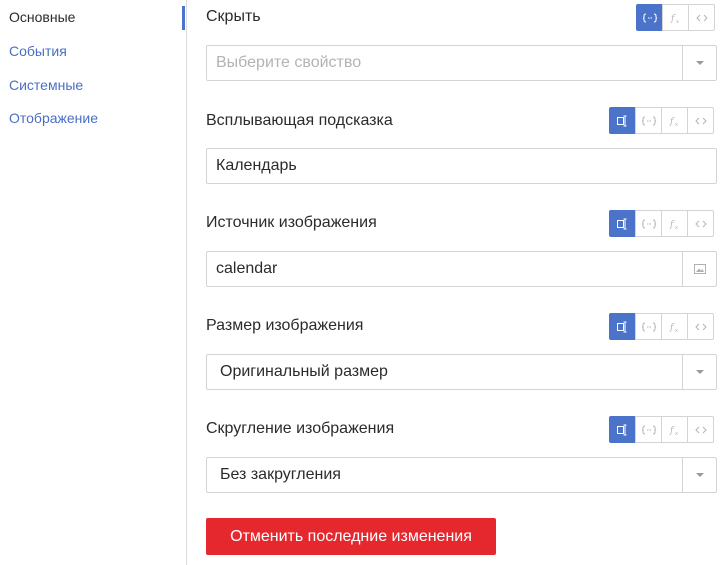 This screenshot has height=565, width=723. What do you see at coordinates (247, 268) in the screenshot?
I see `image-source-value: calendar` at bounding box center [247, 268].